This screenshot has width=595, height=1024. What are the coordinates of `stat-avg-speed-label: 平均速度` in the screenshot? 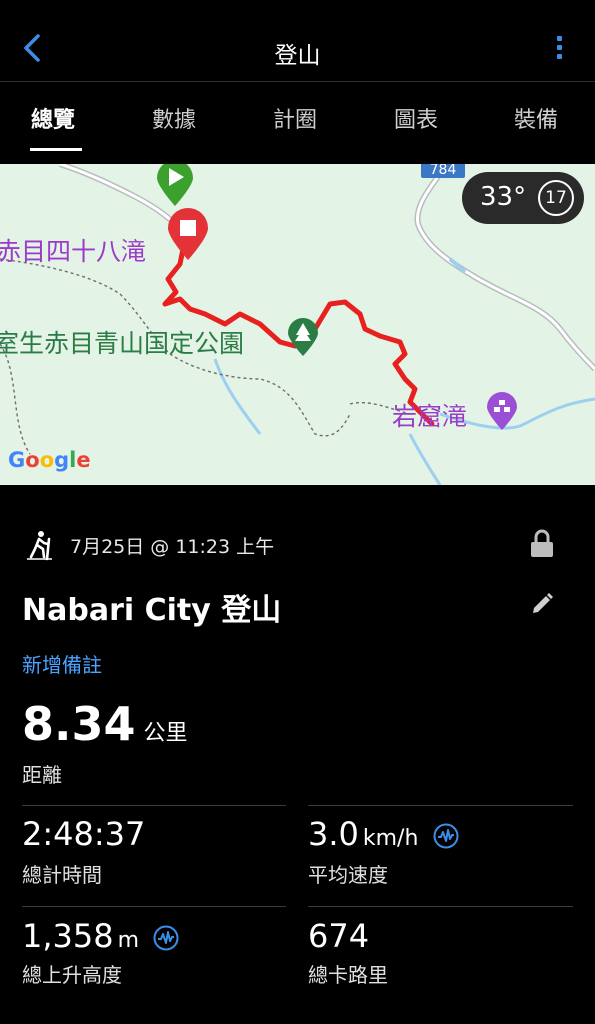 It's located at (348, 875).